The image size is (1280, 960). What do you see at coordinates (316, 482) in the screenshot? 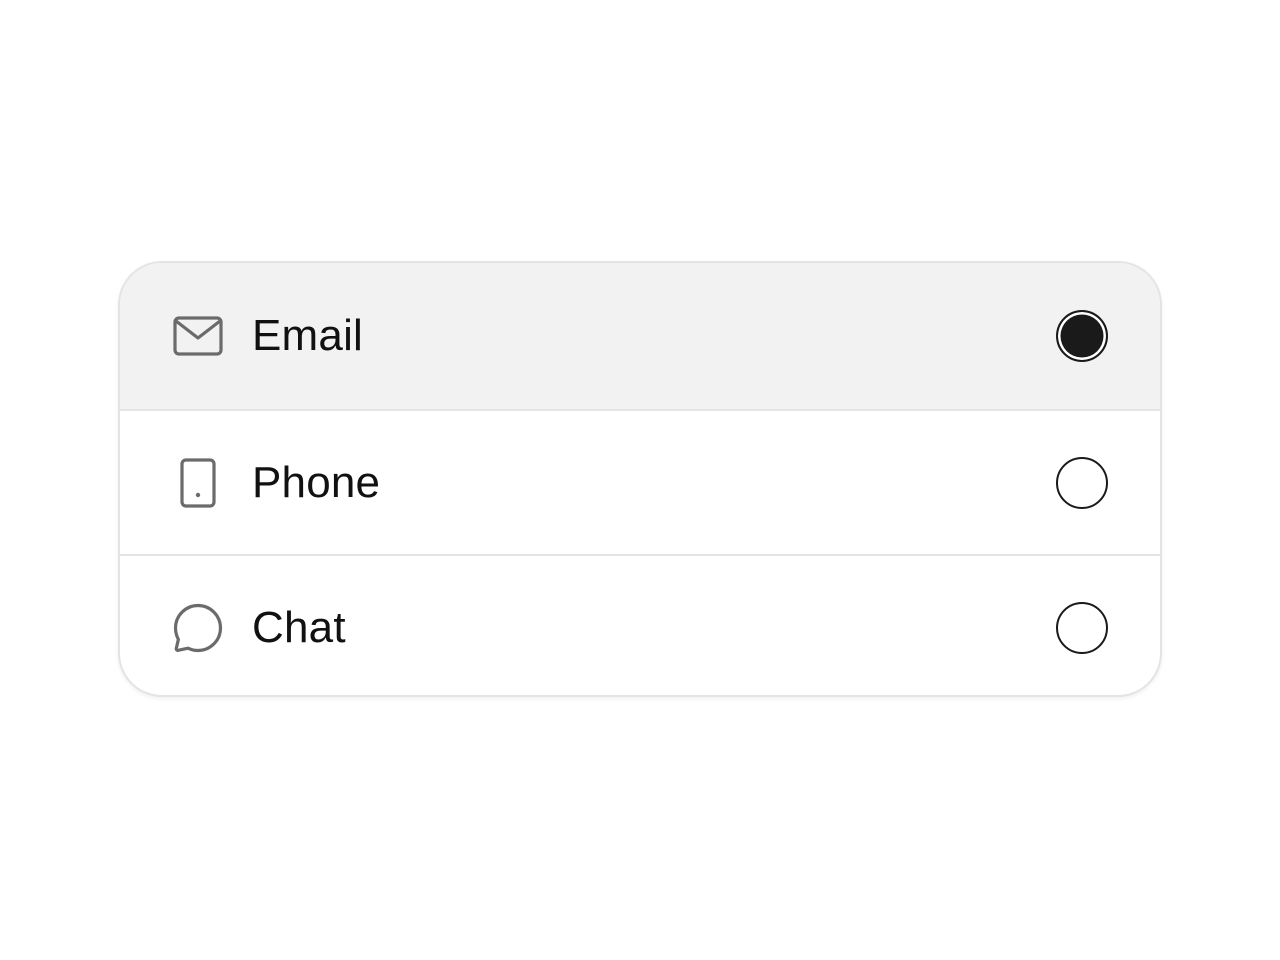
I see `option-label: Phone` at bounding box center [316, 482].